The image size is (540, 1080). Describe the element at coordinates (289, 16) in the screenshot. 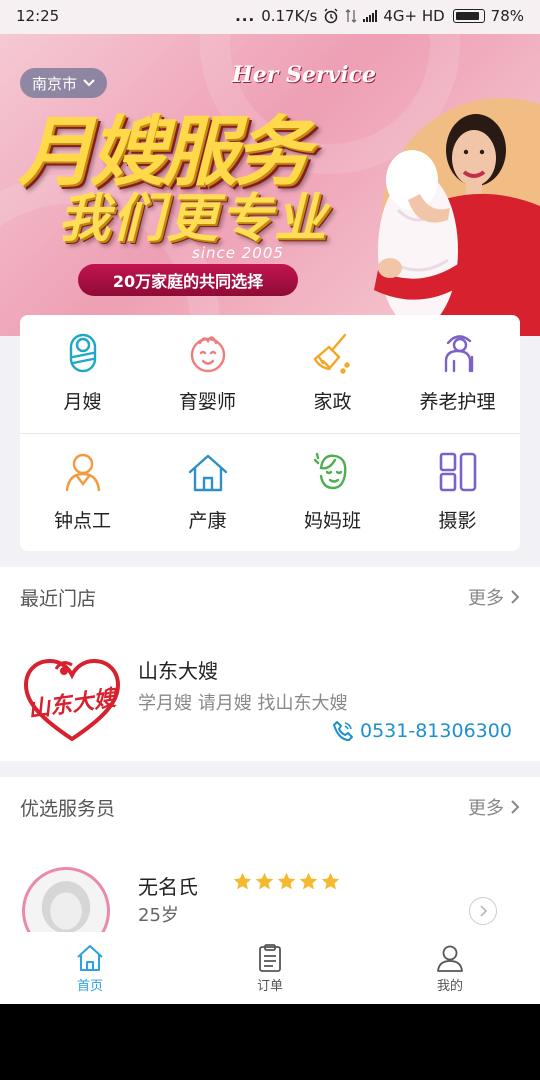

I see `network-speed: 0.17K/s` at that location.